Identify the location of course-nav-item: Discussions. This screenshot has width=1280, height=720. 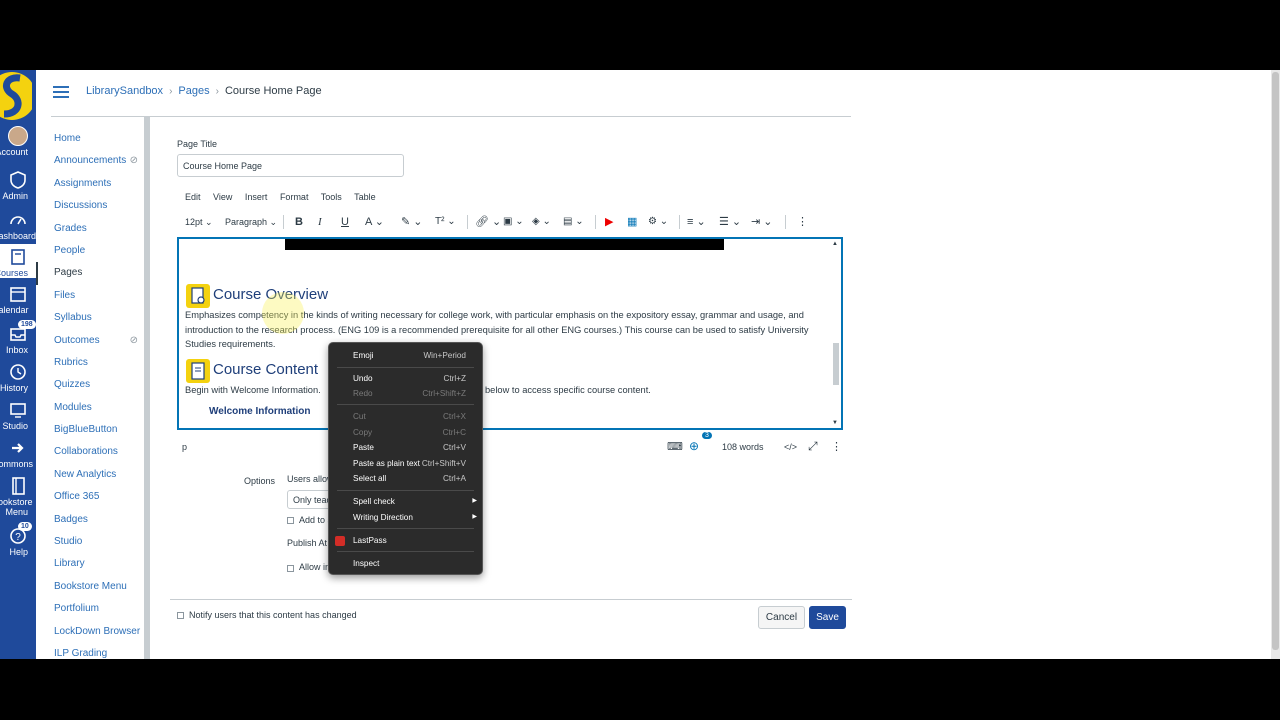
(90, 206).